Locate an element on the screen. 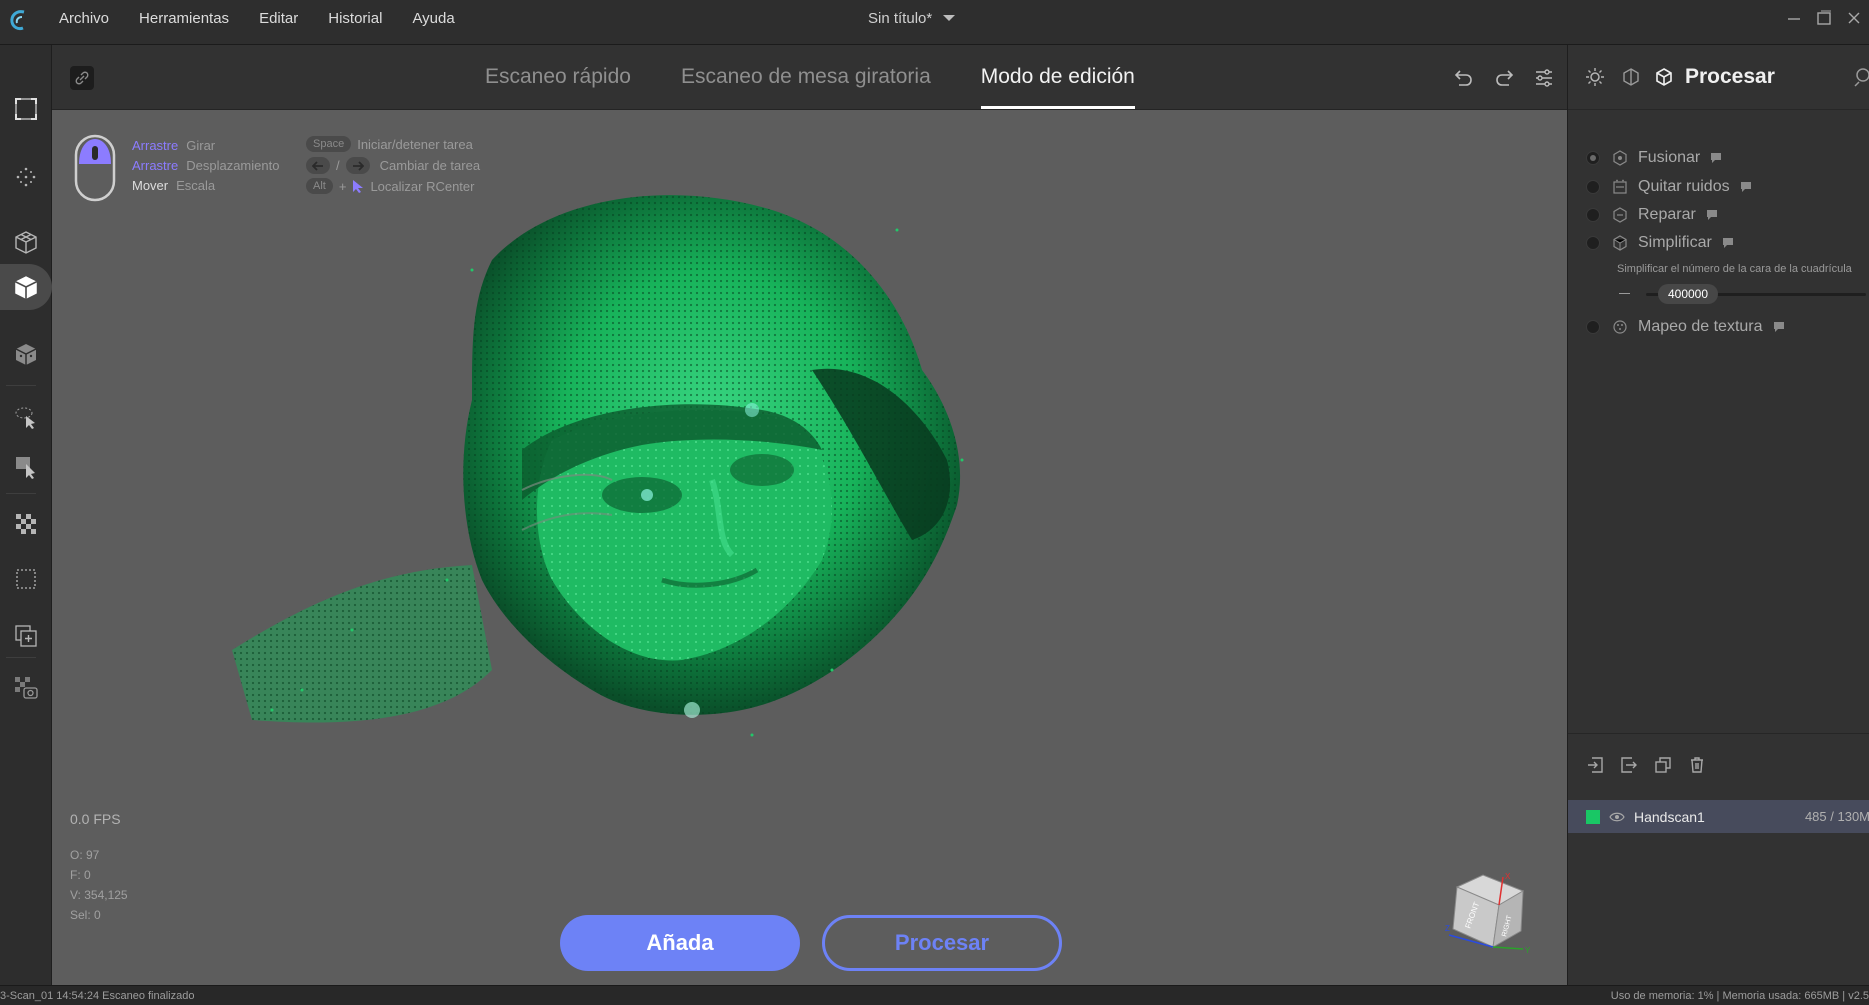 Image resolution: width=1869 pixels, height=1005 pixels. dashed-box-icon is located at coordinates (26, 579).